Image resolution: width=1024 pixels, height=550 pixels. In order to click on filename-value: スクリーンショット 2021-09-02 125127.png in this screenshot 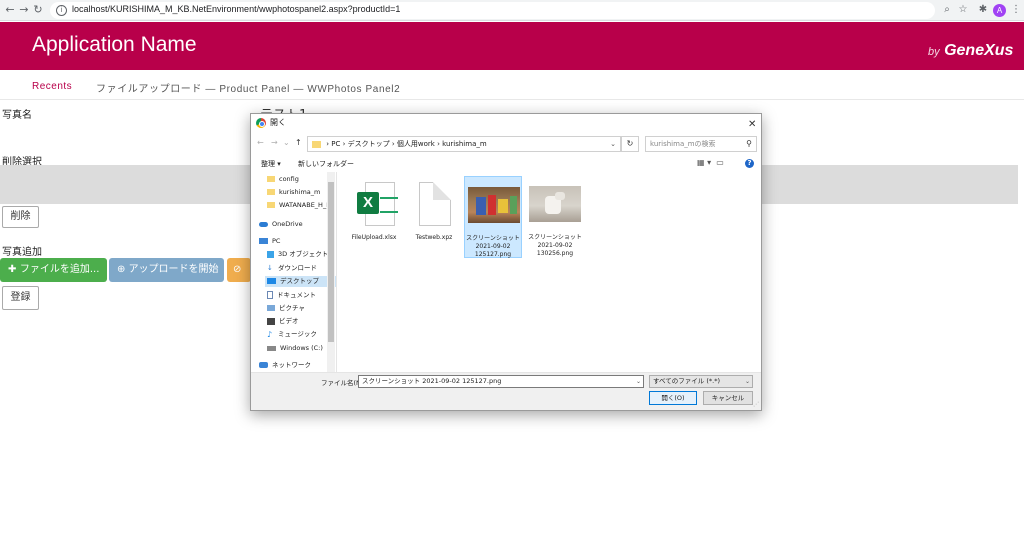, I will do `click(432, 381)`.